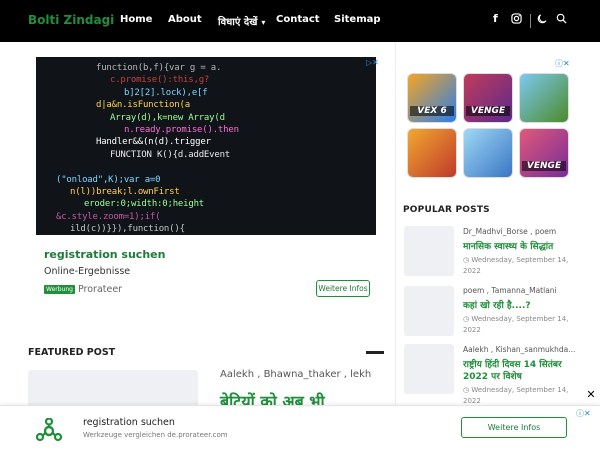 This screenshot has height=450, width=600. Describe the element at coordinates (143, 105) in the screenshot. I see `ad-code-line: d|a&n.isFunction(a` at that location.